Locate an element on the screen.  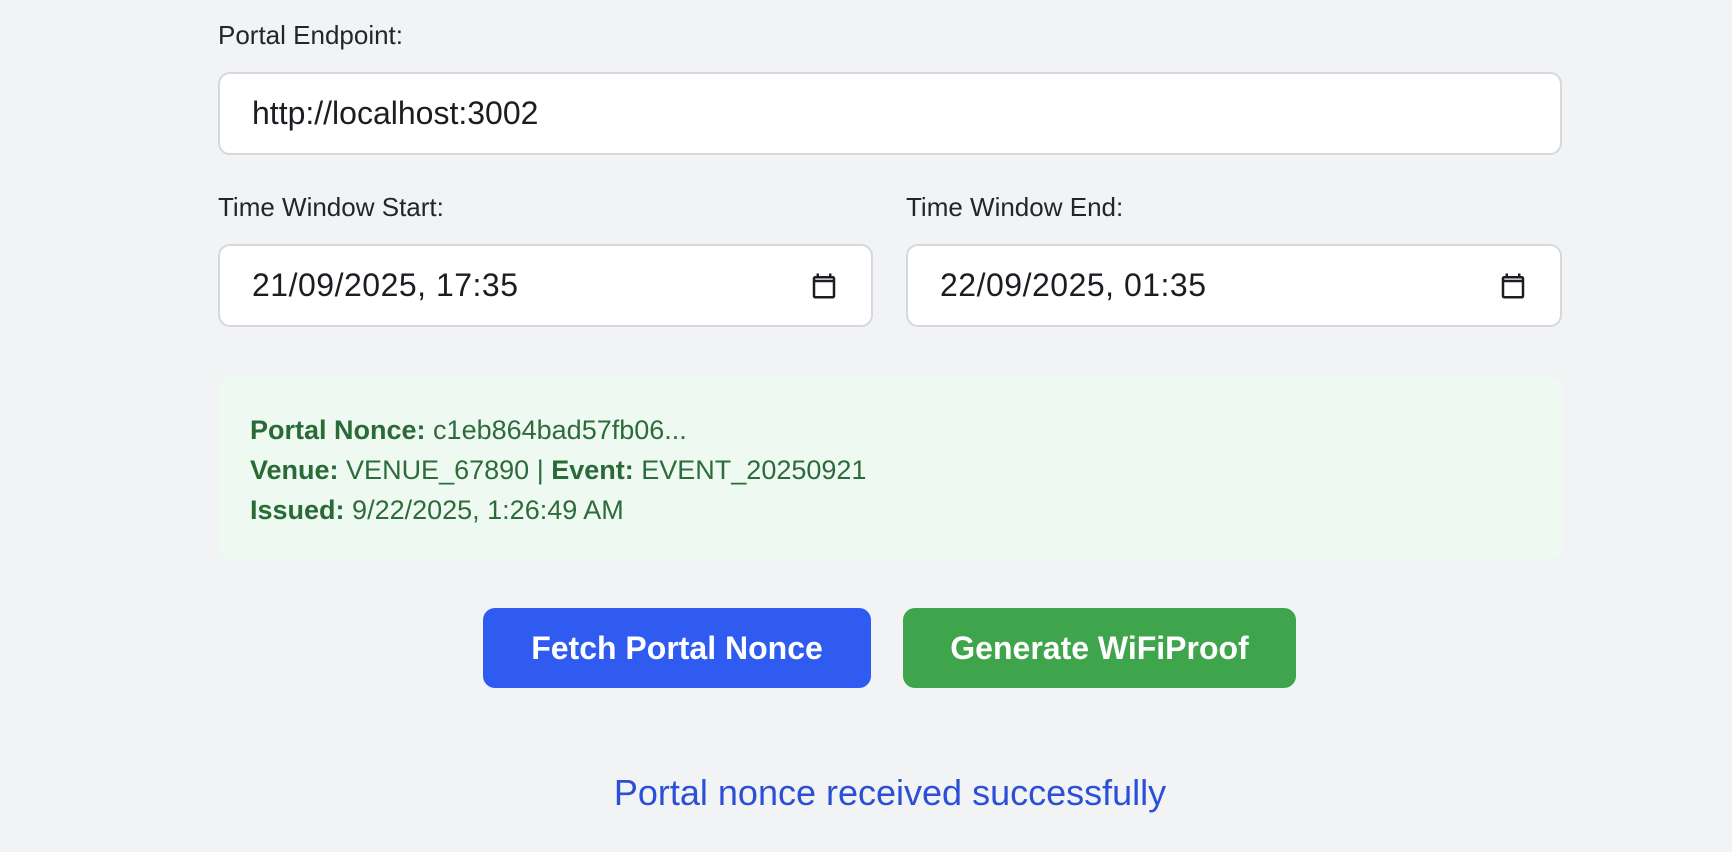
time-window-start-label: Time Window Start: is located at coordinates (331, 207).